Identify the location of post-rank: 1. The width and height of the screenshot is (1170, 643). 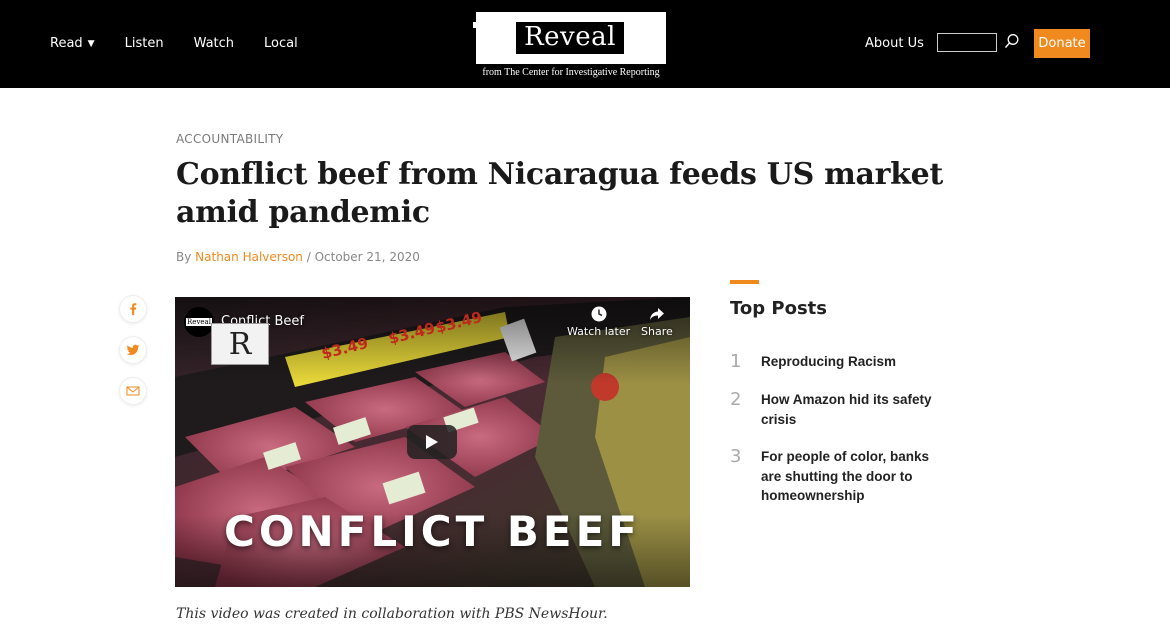
(736, 361).